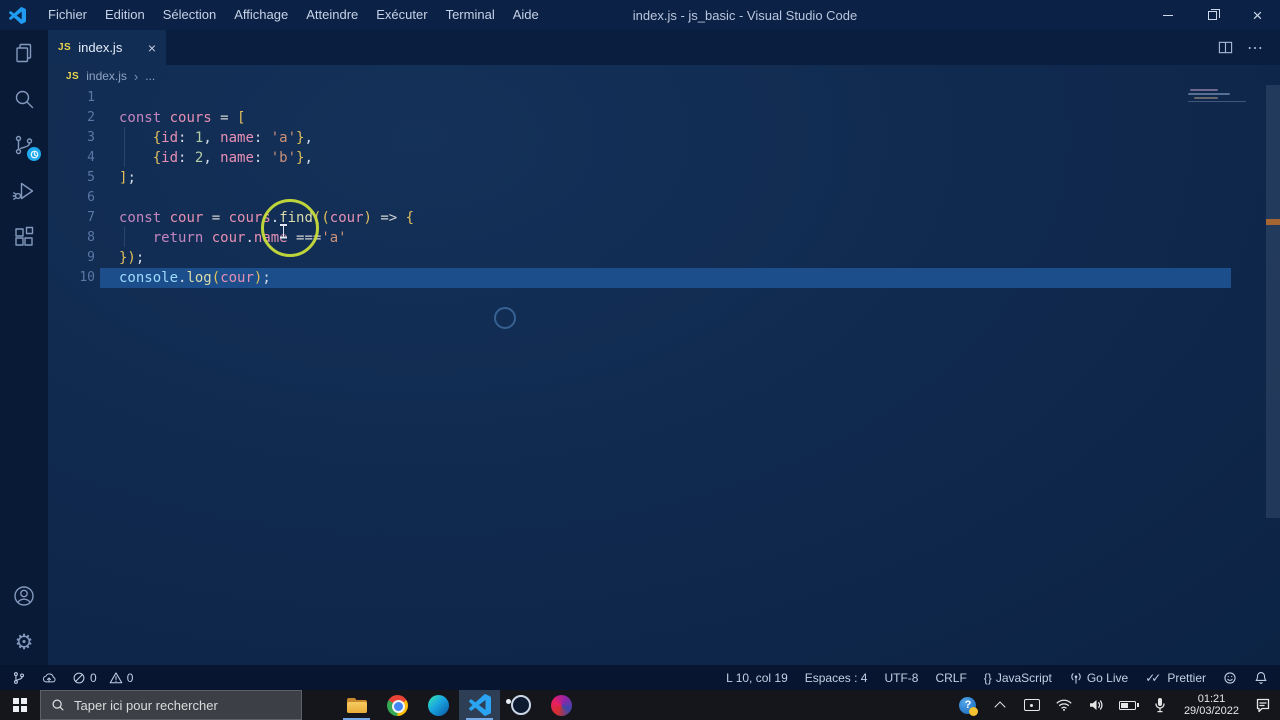  I want to click on line-number: 9, so click(91, 257).